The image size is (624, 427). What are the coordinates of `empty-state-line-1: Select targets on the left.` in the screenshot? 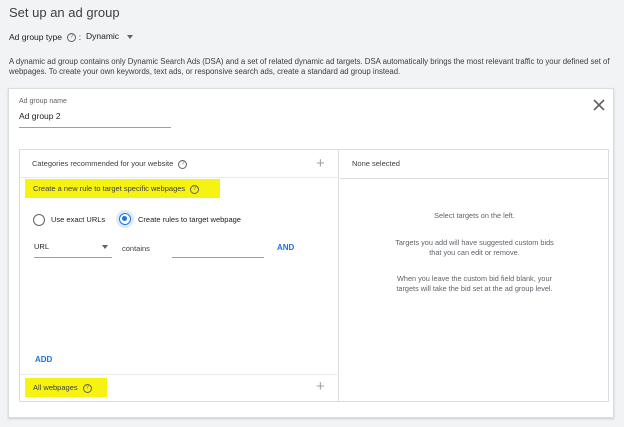 It's located at (474, 215).